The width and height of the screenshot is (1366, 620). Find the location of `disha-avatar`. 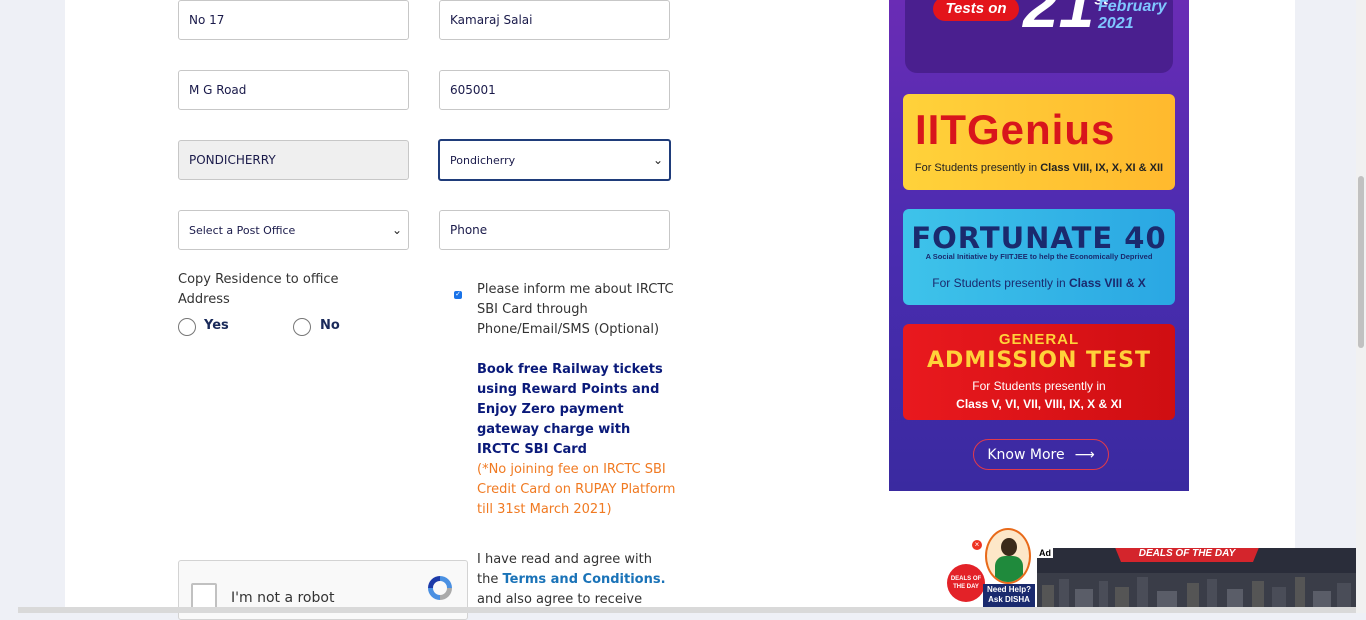

disha-avatar is located at coordinates (1008, 556).